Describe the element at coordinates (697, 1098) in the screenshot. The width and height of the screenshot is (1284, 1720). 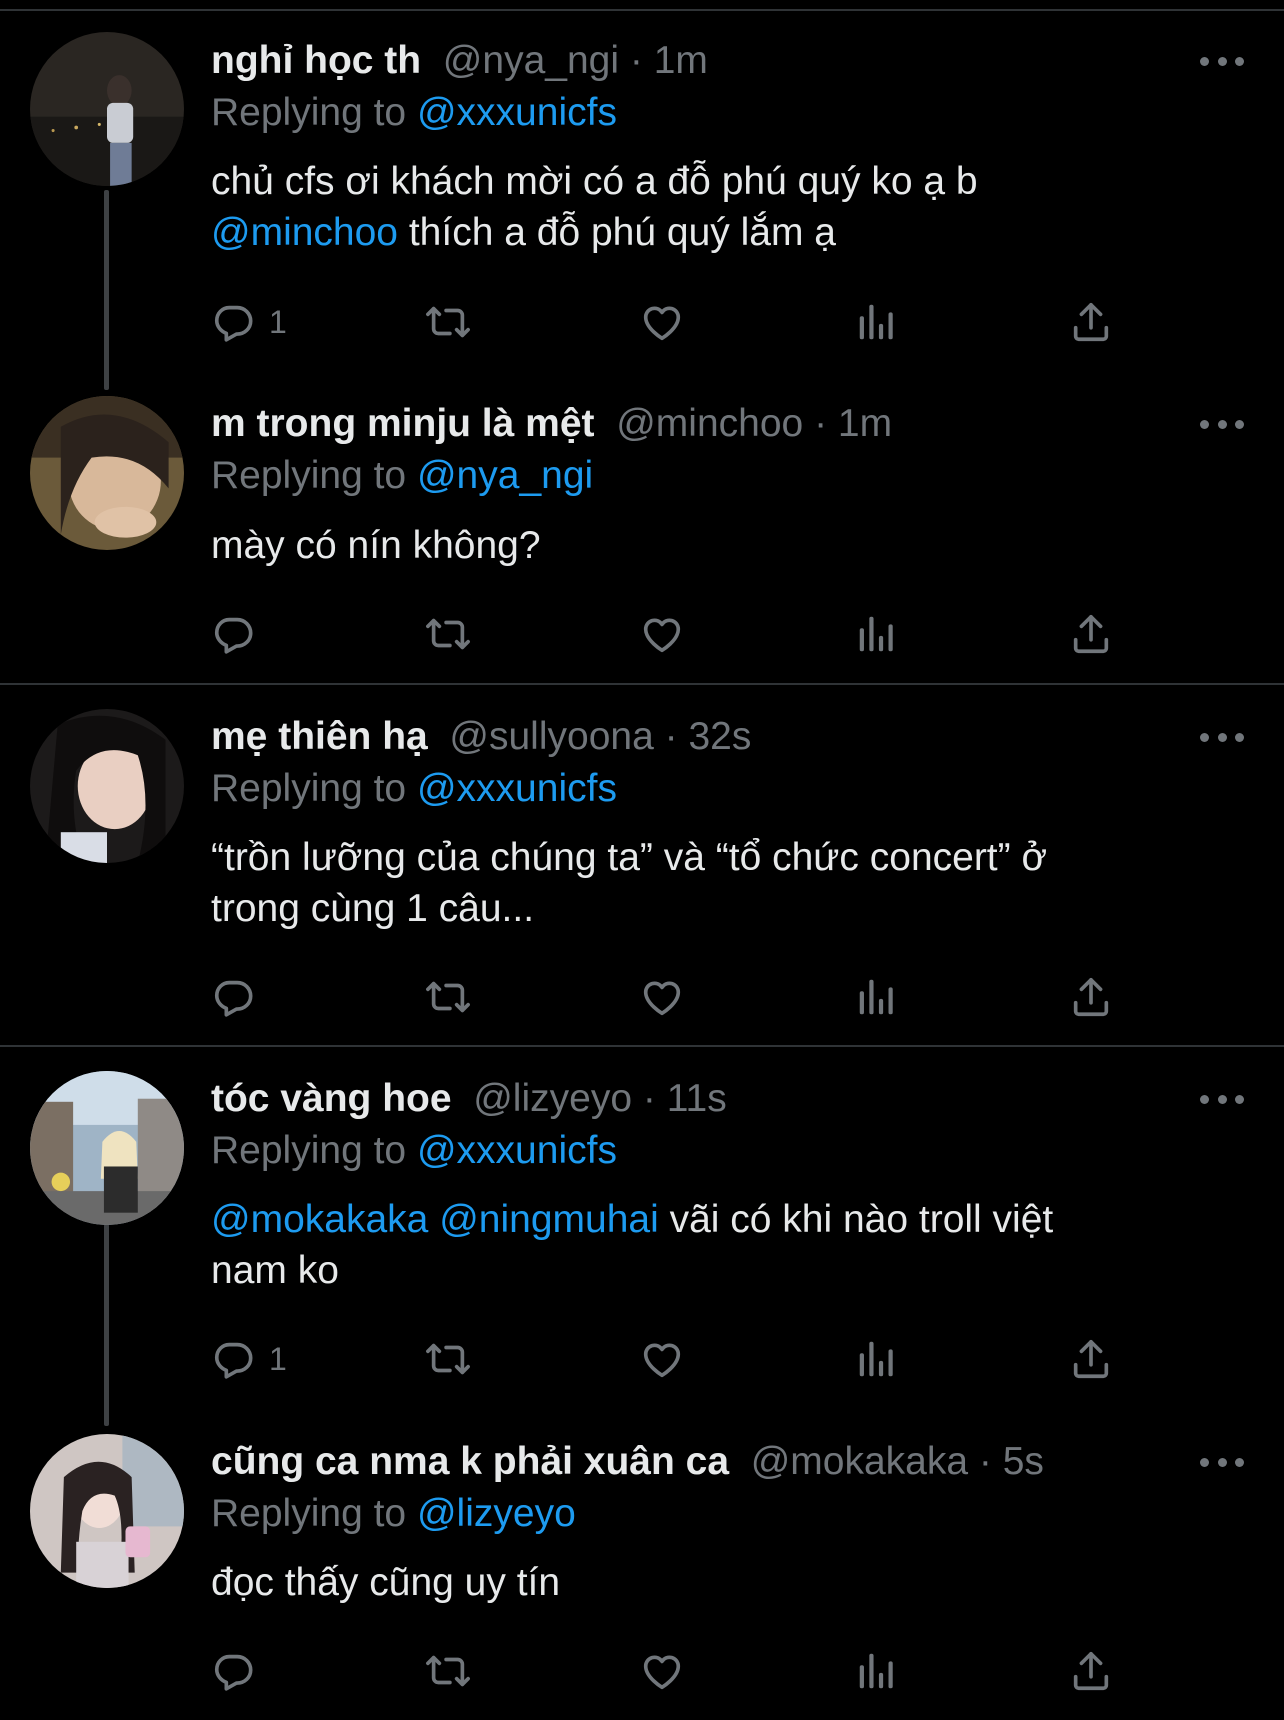
I see `timestamp: 11s` at that location.